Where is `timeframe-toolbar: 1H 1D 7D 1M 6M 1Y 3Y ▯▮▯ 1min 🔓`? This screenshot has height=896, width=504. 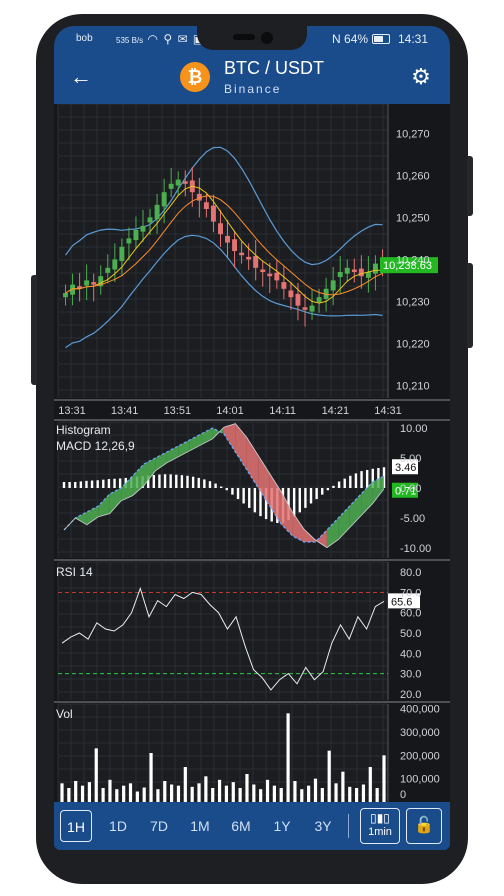 timeframe-toolbar: 1H 1D 7D 1M 6M 1Y 3Y ▯▮▯ 1min 🔓 is located at coordinates (252, 826).